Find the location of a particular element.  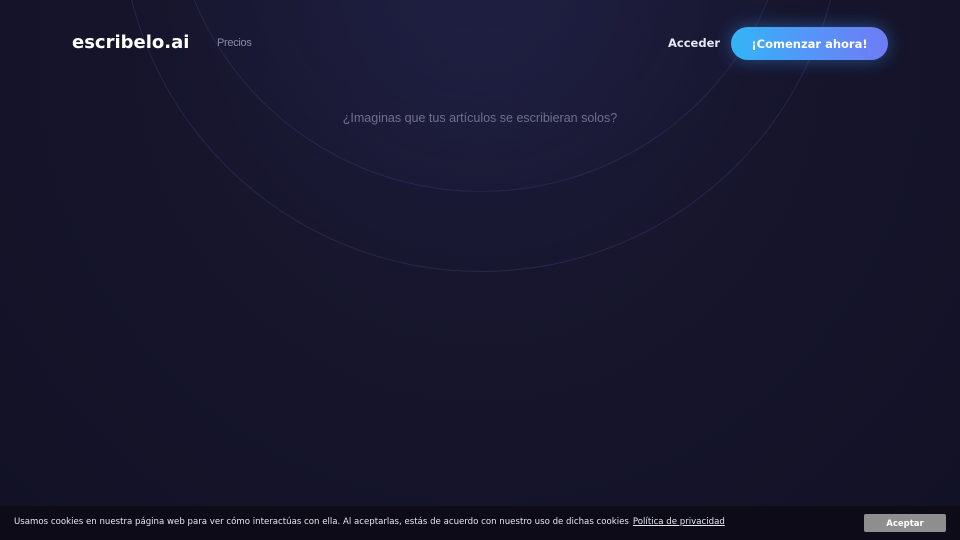

nav-link-pricing: Precios is located at coordinates (234, 43).